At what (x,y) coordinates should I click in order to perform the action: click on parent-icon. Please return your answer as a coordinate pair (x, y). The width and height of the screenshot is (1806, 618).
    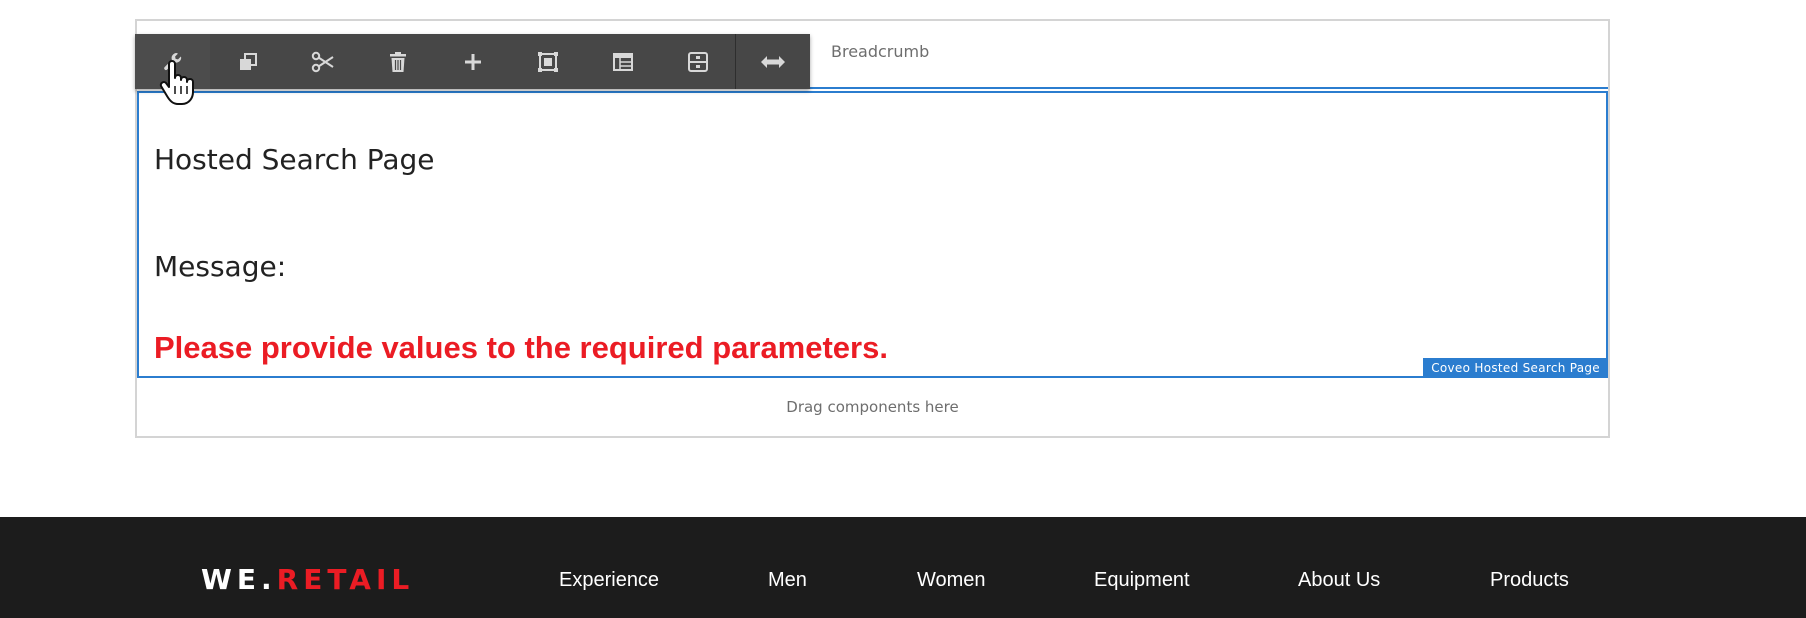
    Looking at the image, I should click on (698, 62).